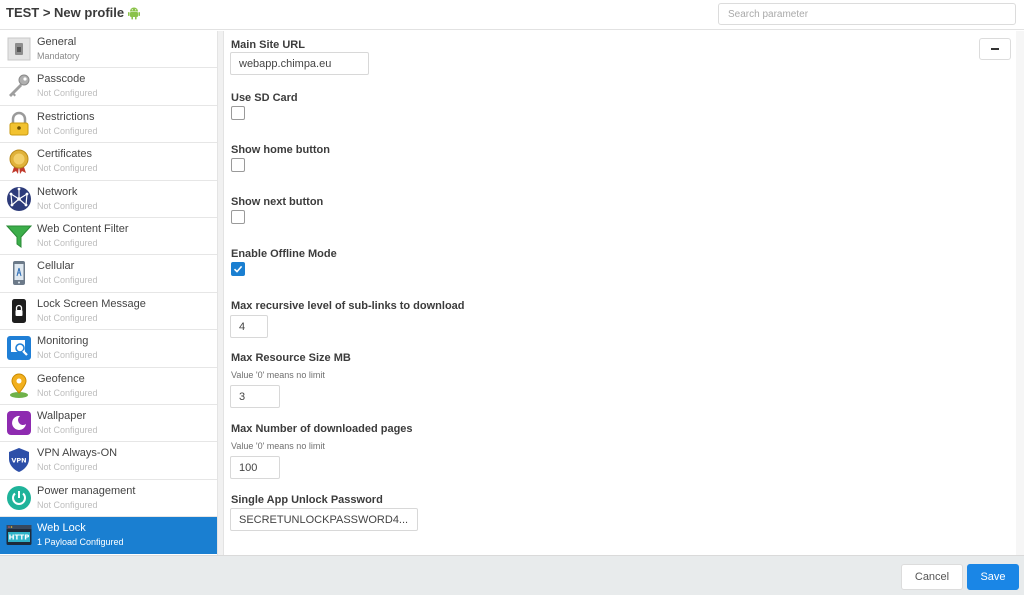 This screenshot has height=595, width=1024. I want to click on sidebar-item-status: 1 Payload Configured, so click(80, 542).